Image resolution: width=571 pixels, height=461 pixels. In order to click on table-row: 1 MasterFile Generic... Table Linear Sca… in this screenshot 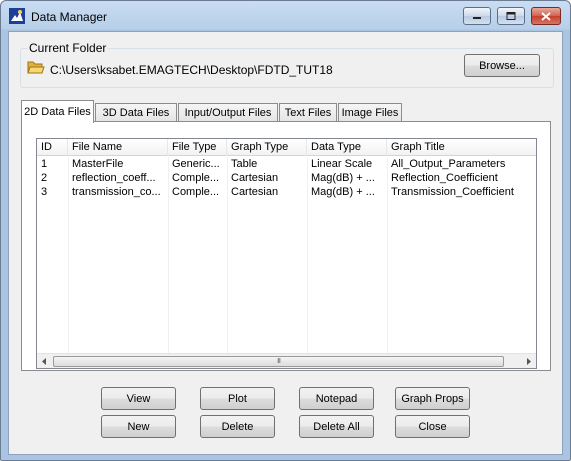, I will do `click(286, 164)`.